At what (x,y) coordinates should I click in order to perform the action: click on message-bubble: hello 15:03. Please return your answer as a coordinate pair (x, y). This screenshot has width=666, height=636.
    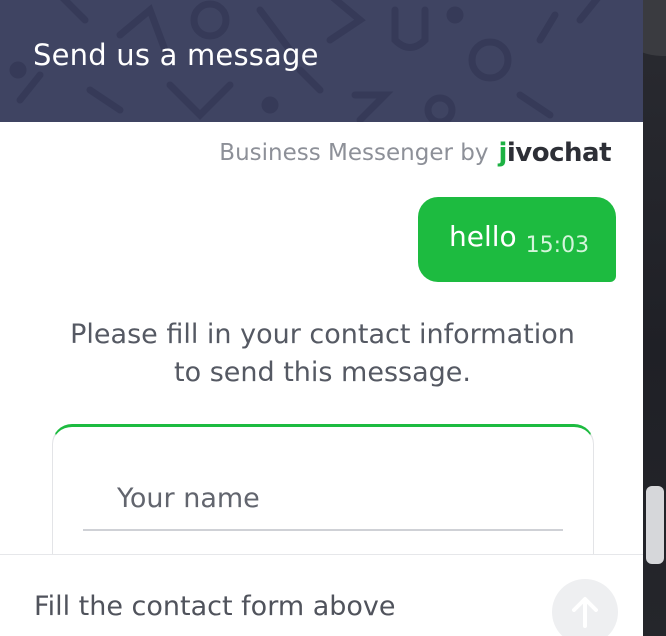
    Looking at the image, I should click on (517, 239).